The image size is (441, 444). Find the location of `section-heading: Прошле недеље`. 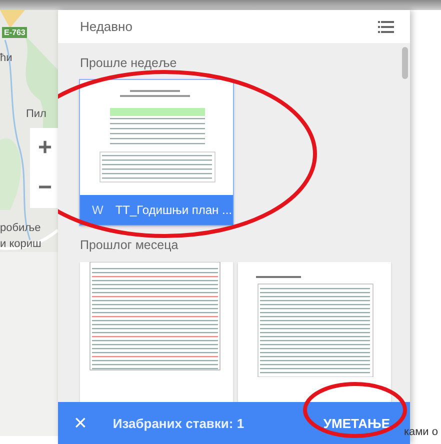

section-heading: Прошле недеље is located at coordinates (128, 63).